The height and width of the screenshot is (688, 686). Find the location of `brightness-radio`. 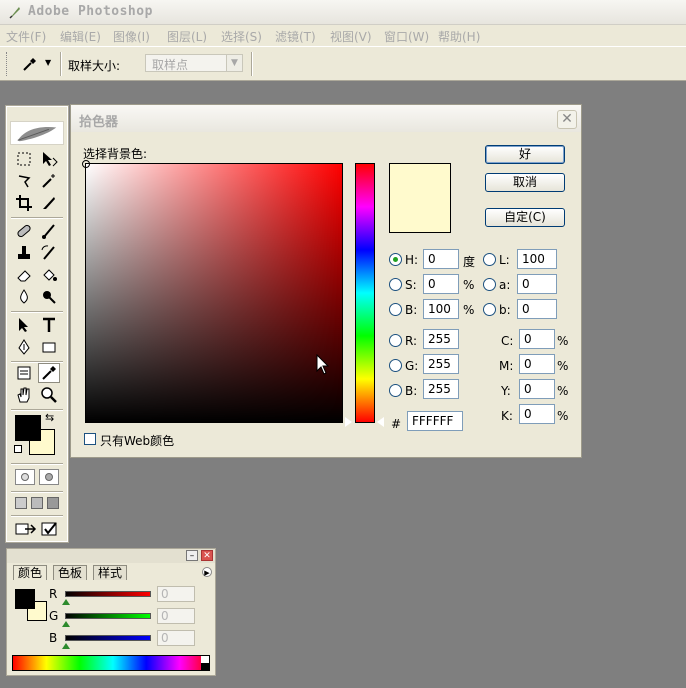

brightness-radio is located at coordinates (395, 309).